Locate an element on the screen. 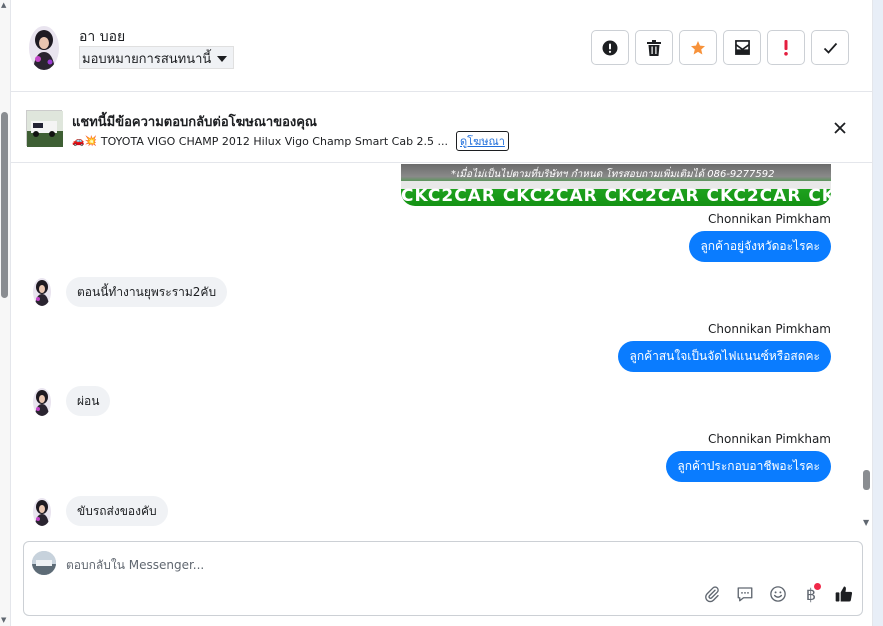 The image size is (883, 626). saved-reply-button is located at coordinates (745, 594).